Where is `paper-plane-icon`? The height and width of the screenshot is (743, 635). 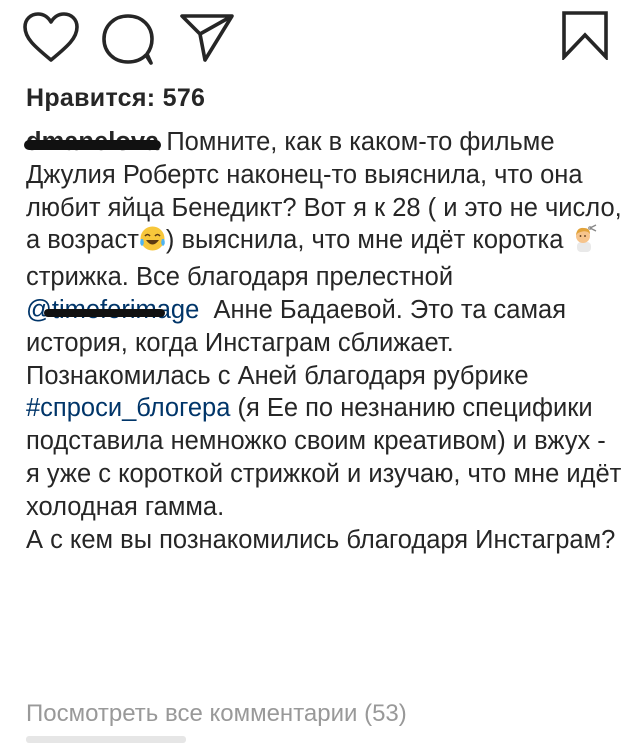
paper-plane-icon is located at coordinates (207, 38).